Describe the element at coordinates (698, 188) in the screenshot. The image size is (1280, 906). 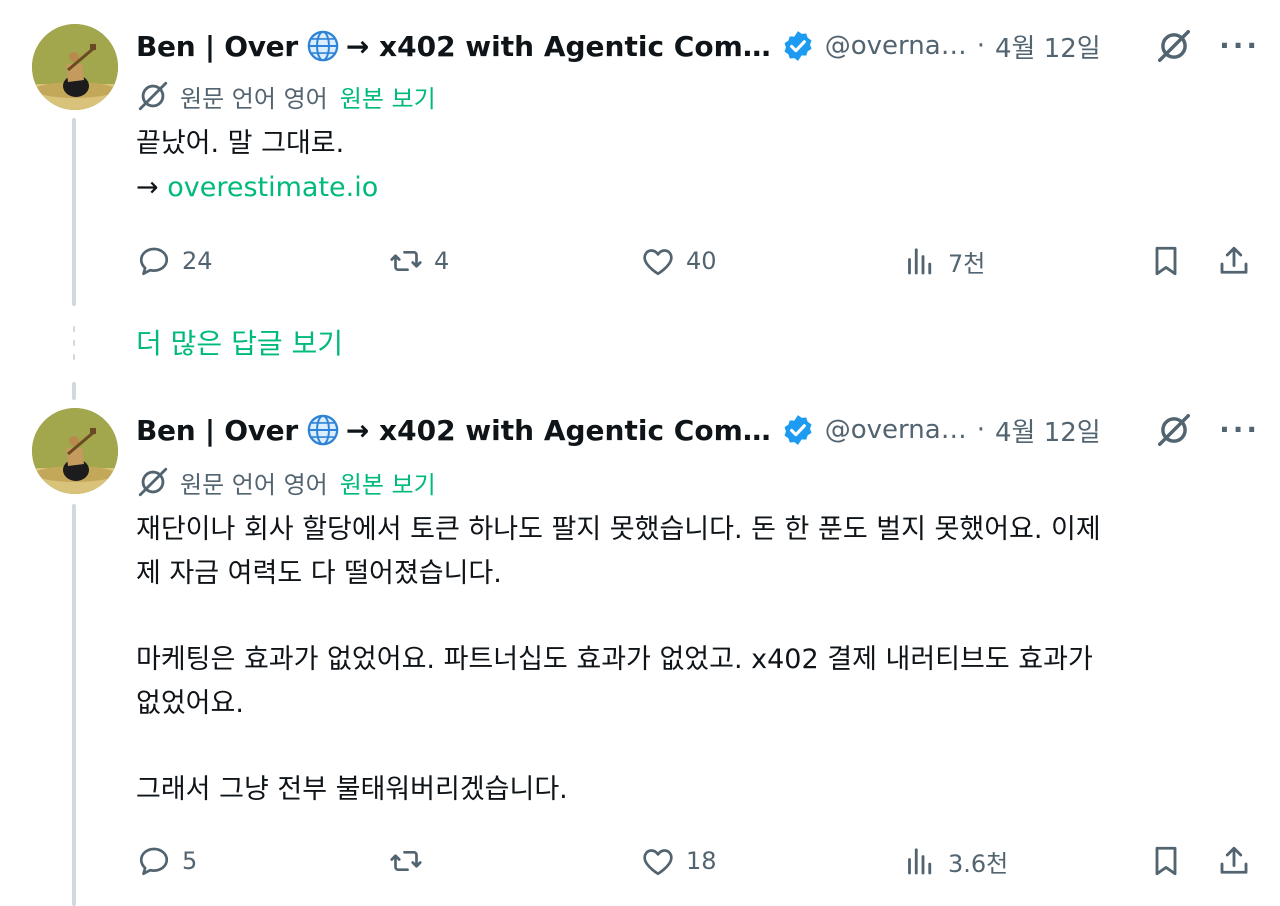
I see `tweet-link-line: → overestimate.io` at that location.